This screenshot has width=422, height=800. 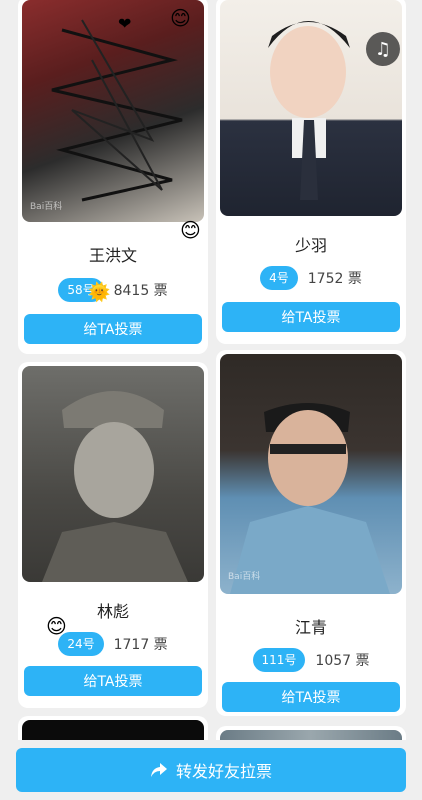 I want to click on candidate-name: 王洪文, so click(x=112, y=255).